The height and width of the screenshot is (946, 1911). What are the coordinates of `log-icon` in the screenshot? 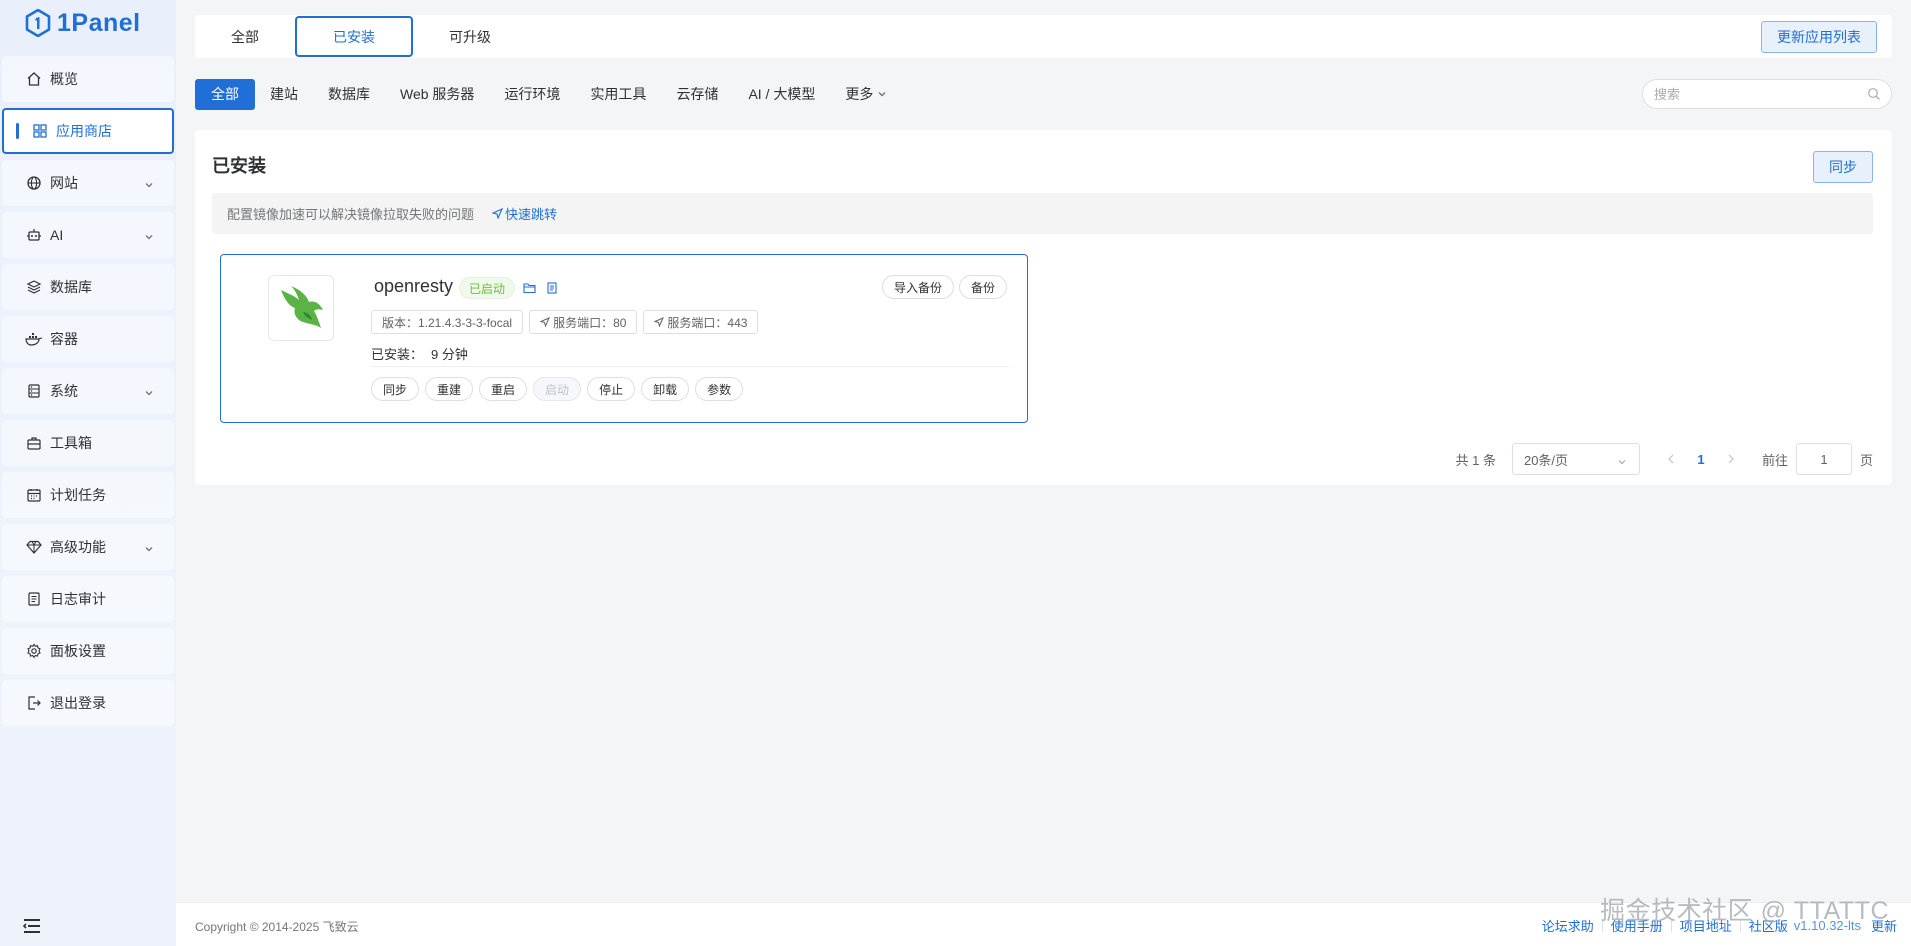 It's located at (34, 599).